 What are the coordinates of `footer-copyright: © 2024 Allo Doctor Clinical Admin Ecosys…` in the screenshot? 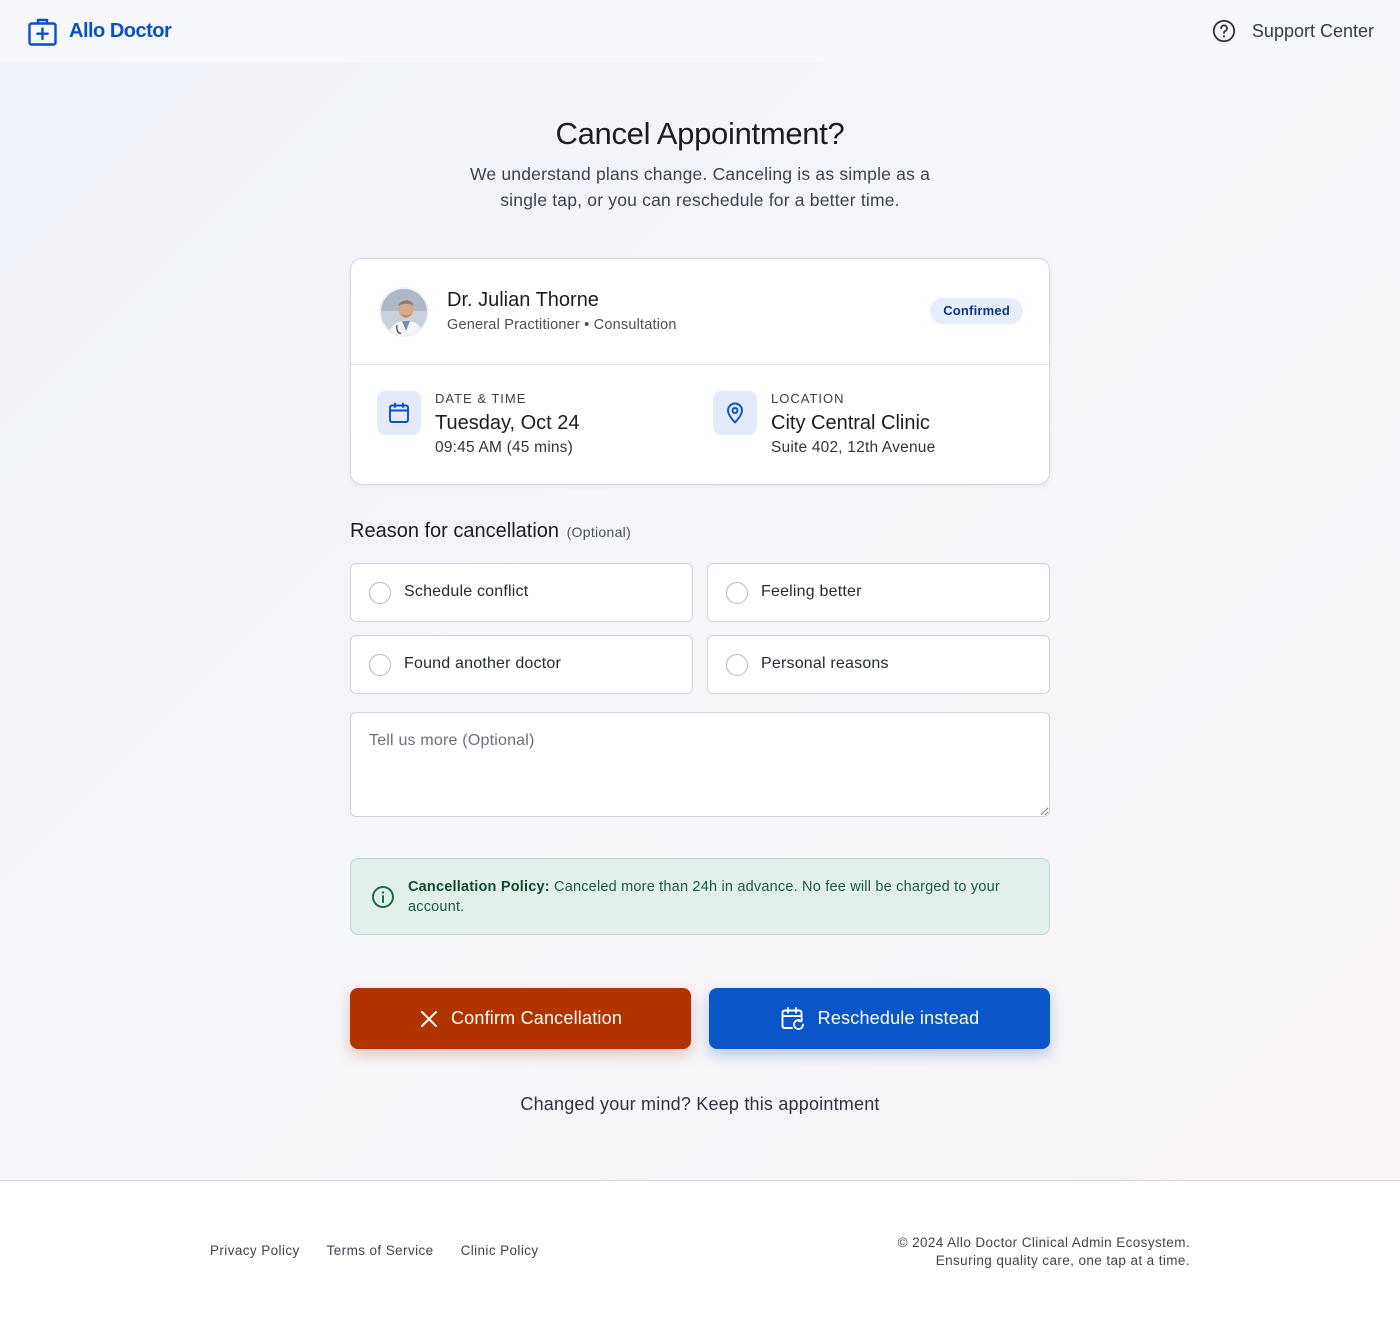 It's located at (1044, 1252).